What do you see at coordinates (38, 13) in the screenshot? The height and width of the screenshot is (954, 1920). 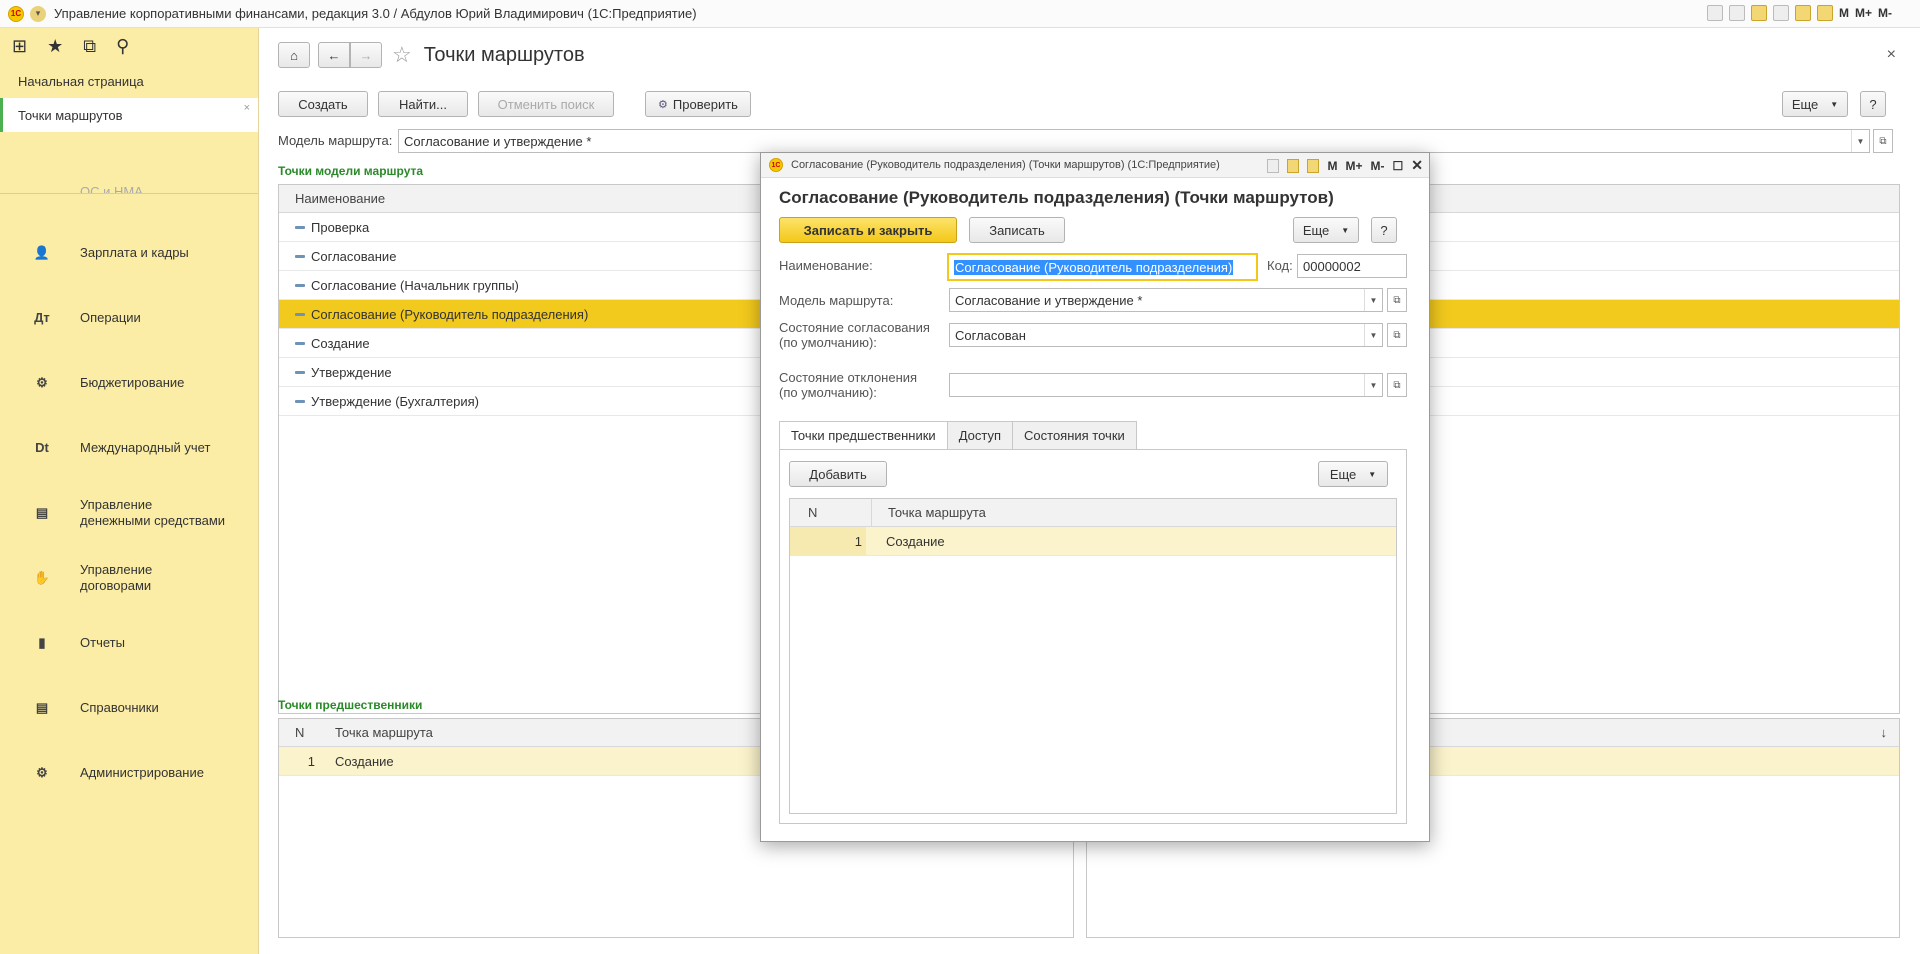 I see `main-menu-icon: ▾` at bounding box center [38, 13].